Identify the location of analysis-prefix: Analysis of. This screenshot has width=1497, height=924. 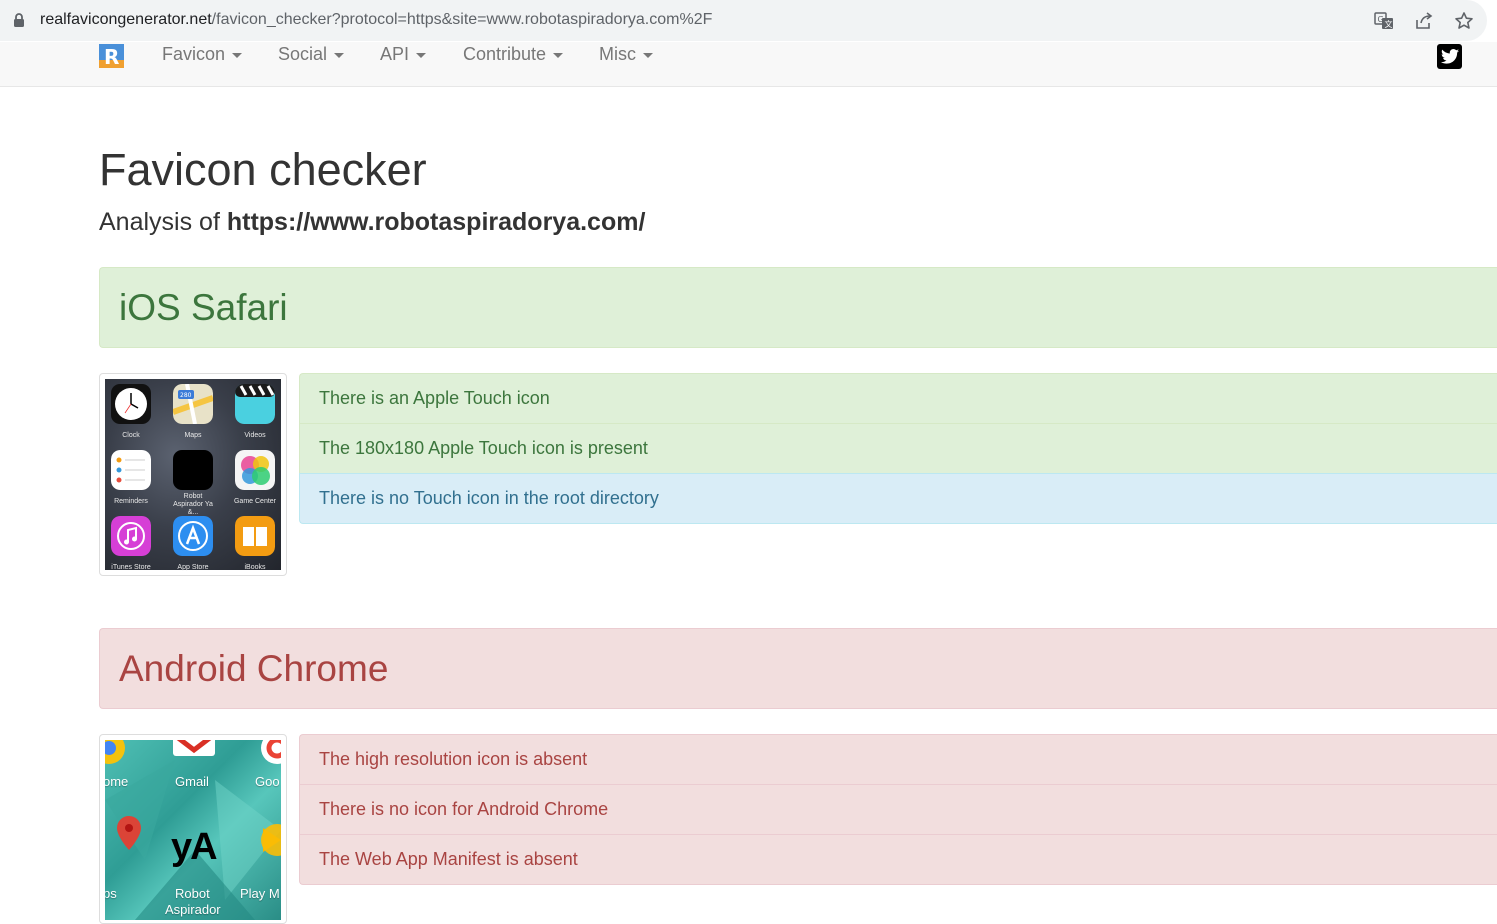
(159, 222).